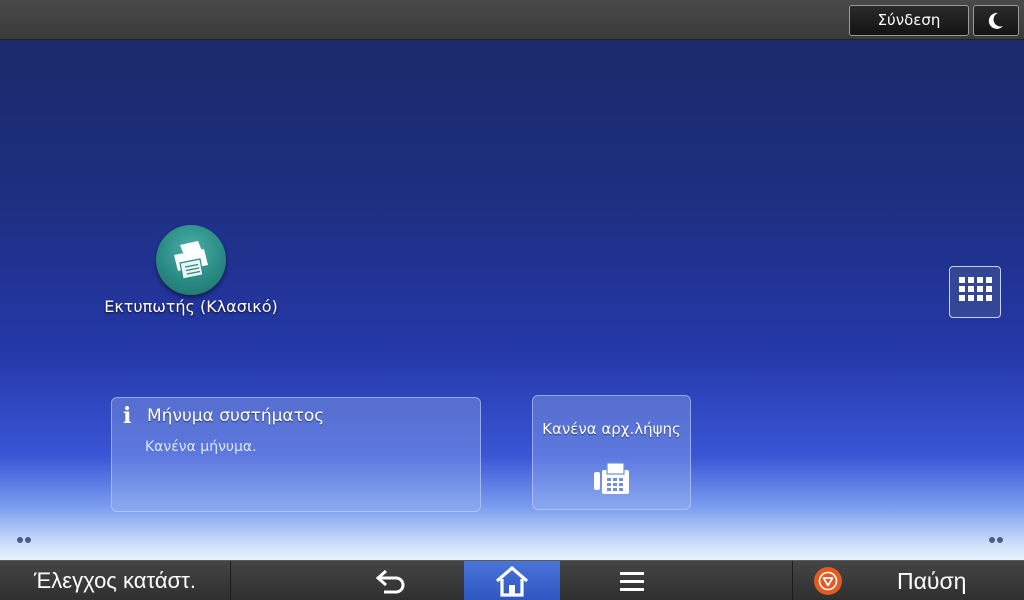 This screenshot has height=600, width=1024. Describe the element at coordinates (127, 416) in the screenshot. I see `info-icon: i` at that location.